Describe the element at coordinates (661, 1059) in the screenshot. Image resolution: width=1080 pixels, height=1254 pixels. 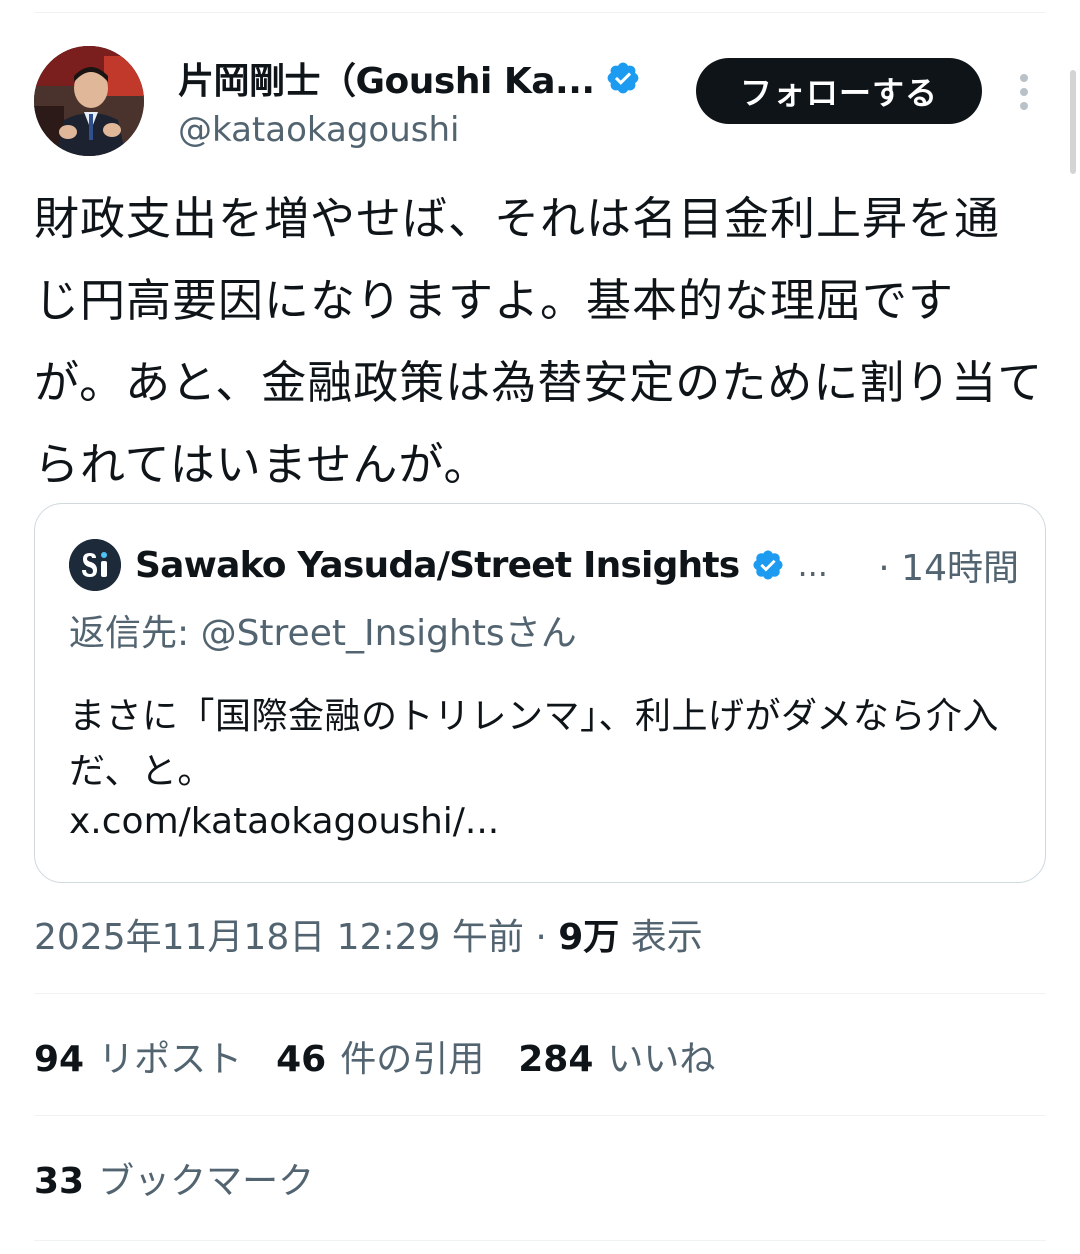
I see `likes-label: いいね` at that location.